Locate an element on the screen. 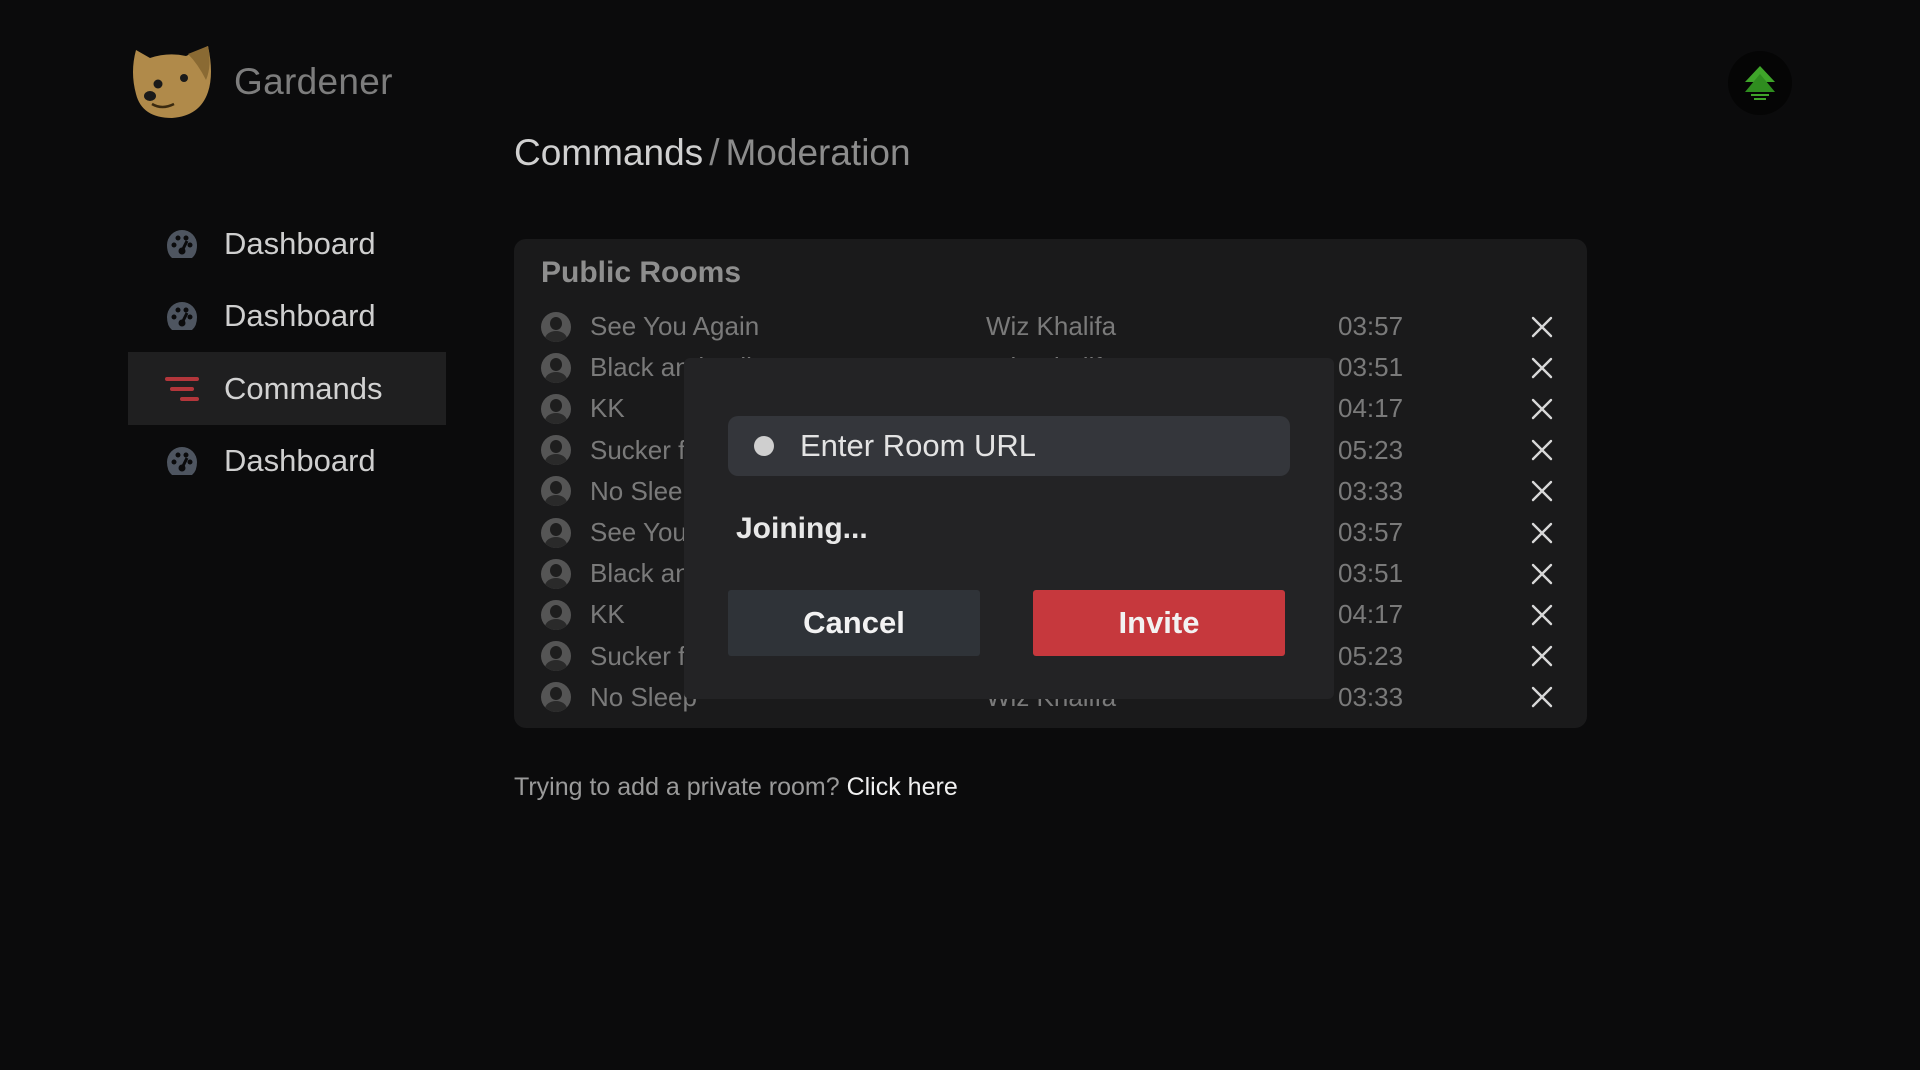  private-room-note: Trying to add a private room? Click here is located at coordinates (736, 787).